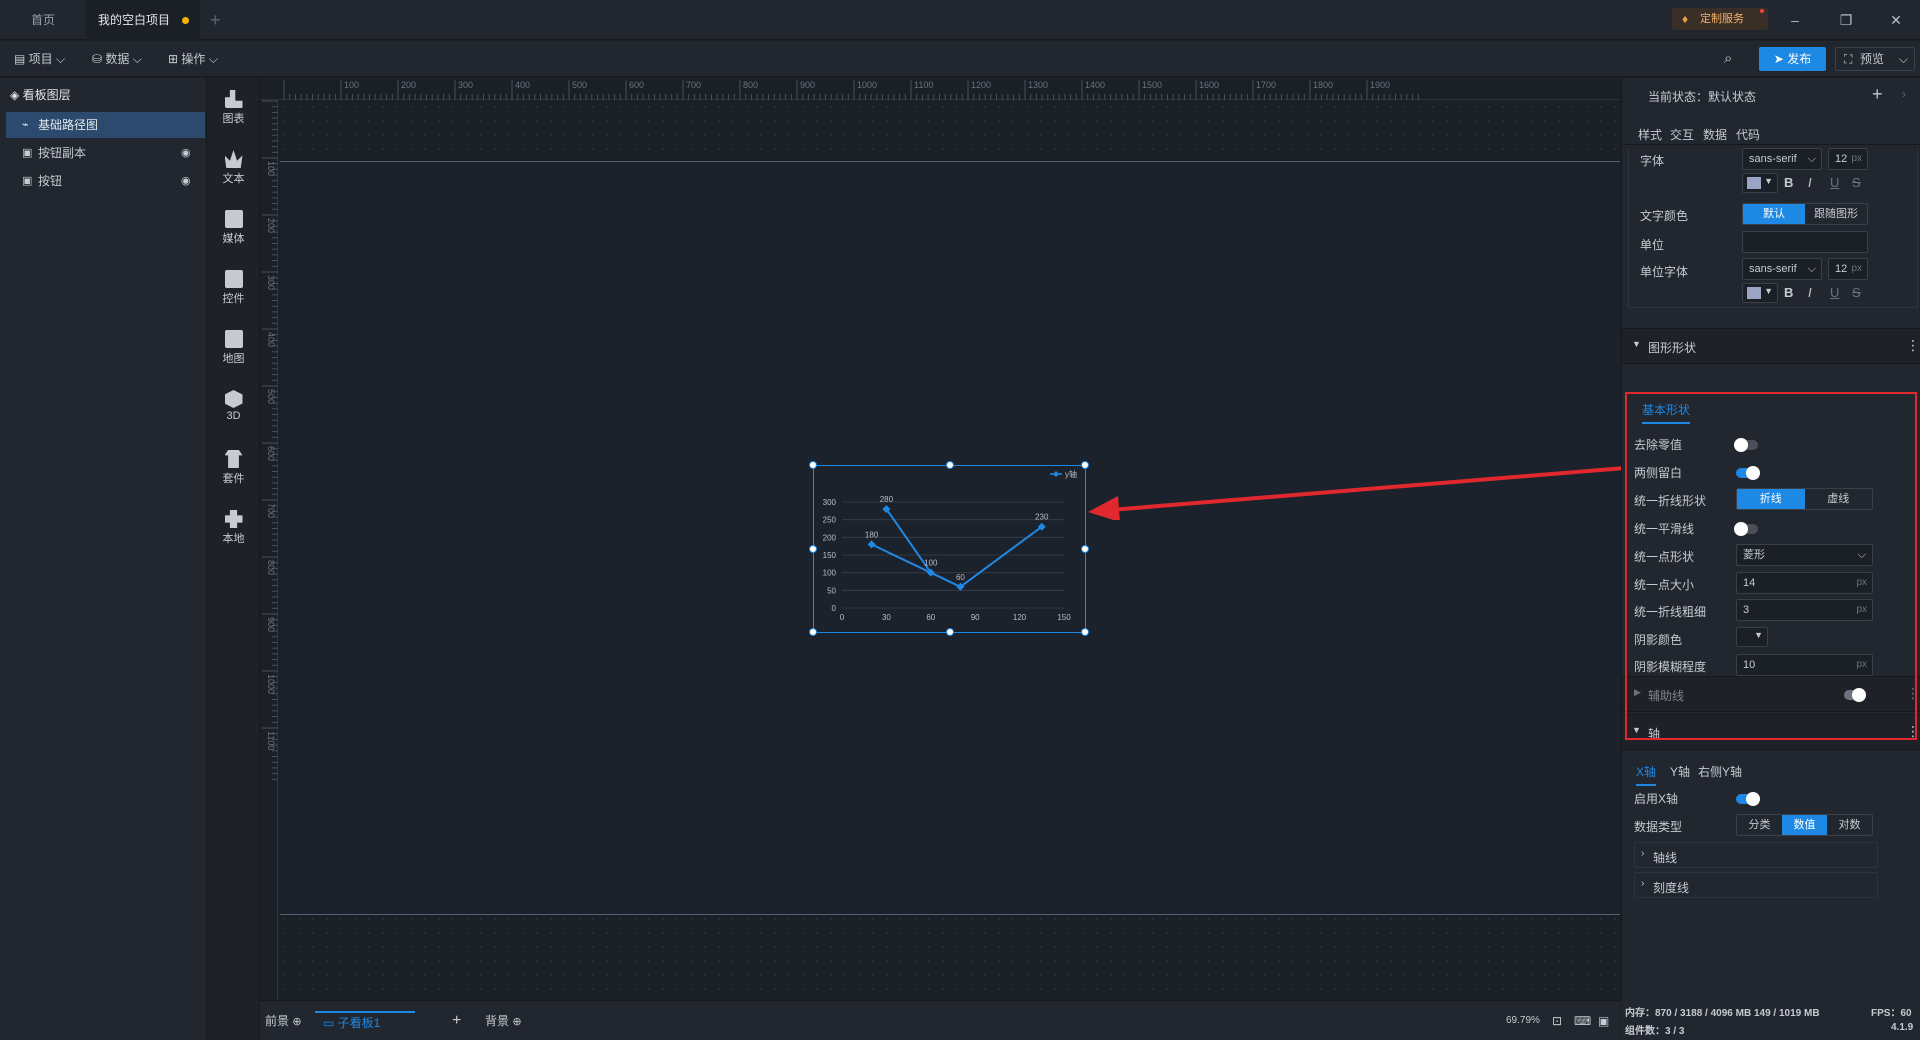 Image resolution: width=1920 pixels, height=1040 pixels. I want to click on preview-label: 预览, so click(1872, 59).